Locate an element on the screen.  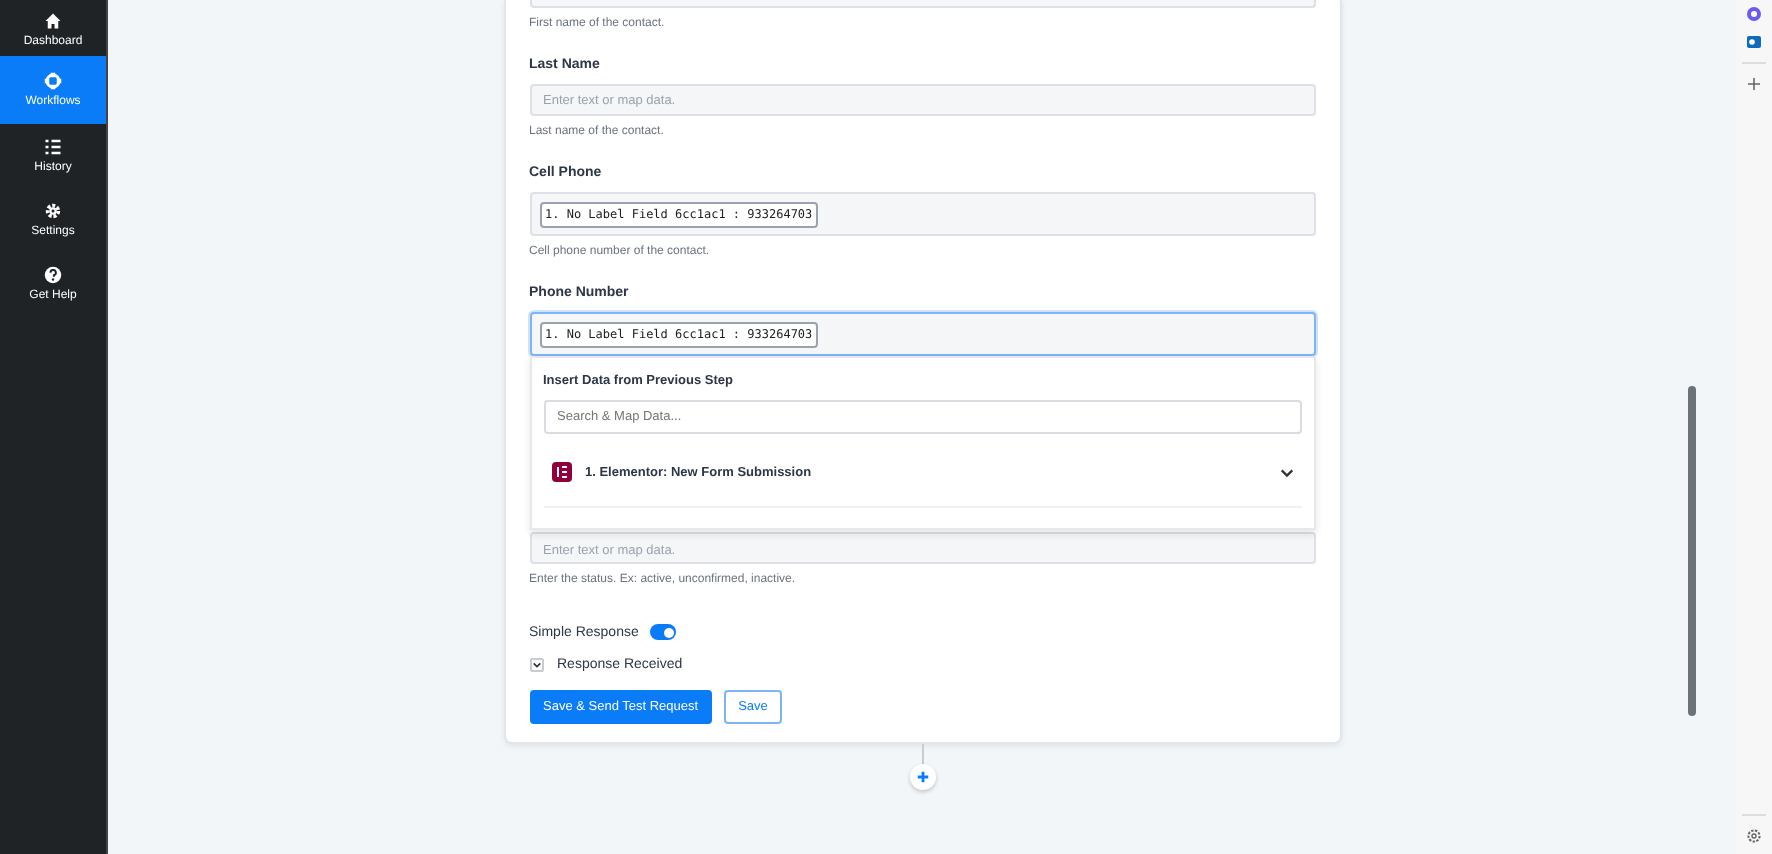
scrollbar is located at coordinates (1692, 551).